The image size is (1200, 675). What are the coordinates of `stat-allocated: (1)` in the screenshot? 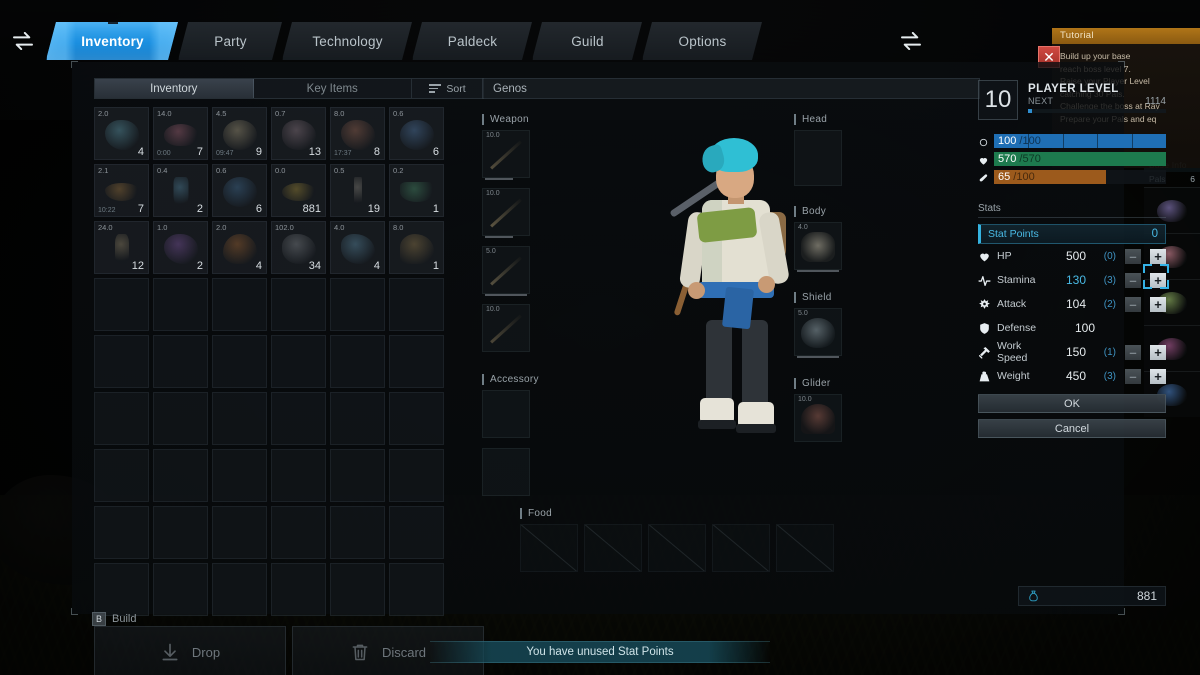 It's located at (1109, 352).